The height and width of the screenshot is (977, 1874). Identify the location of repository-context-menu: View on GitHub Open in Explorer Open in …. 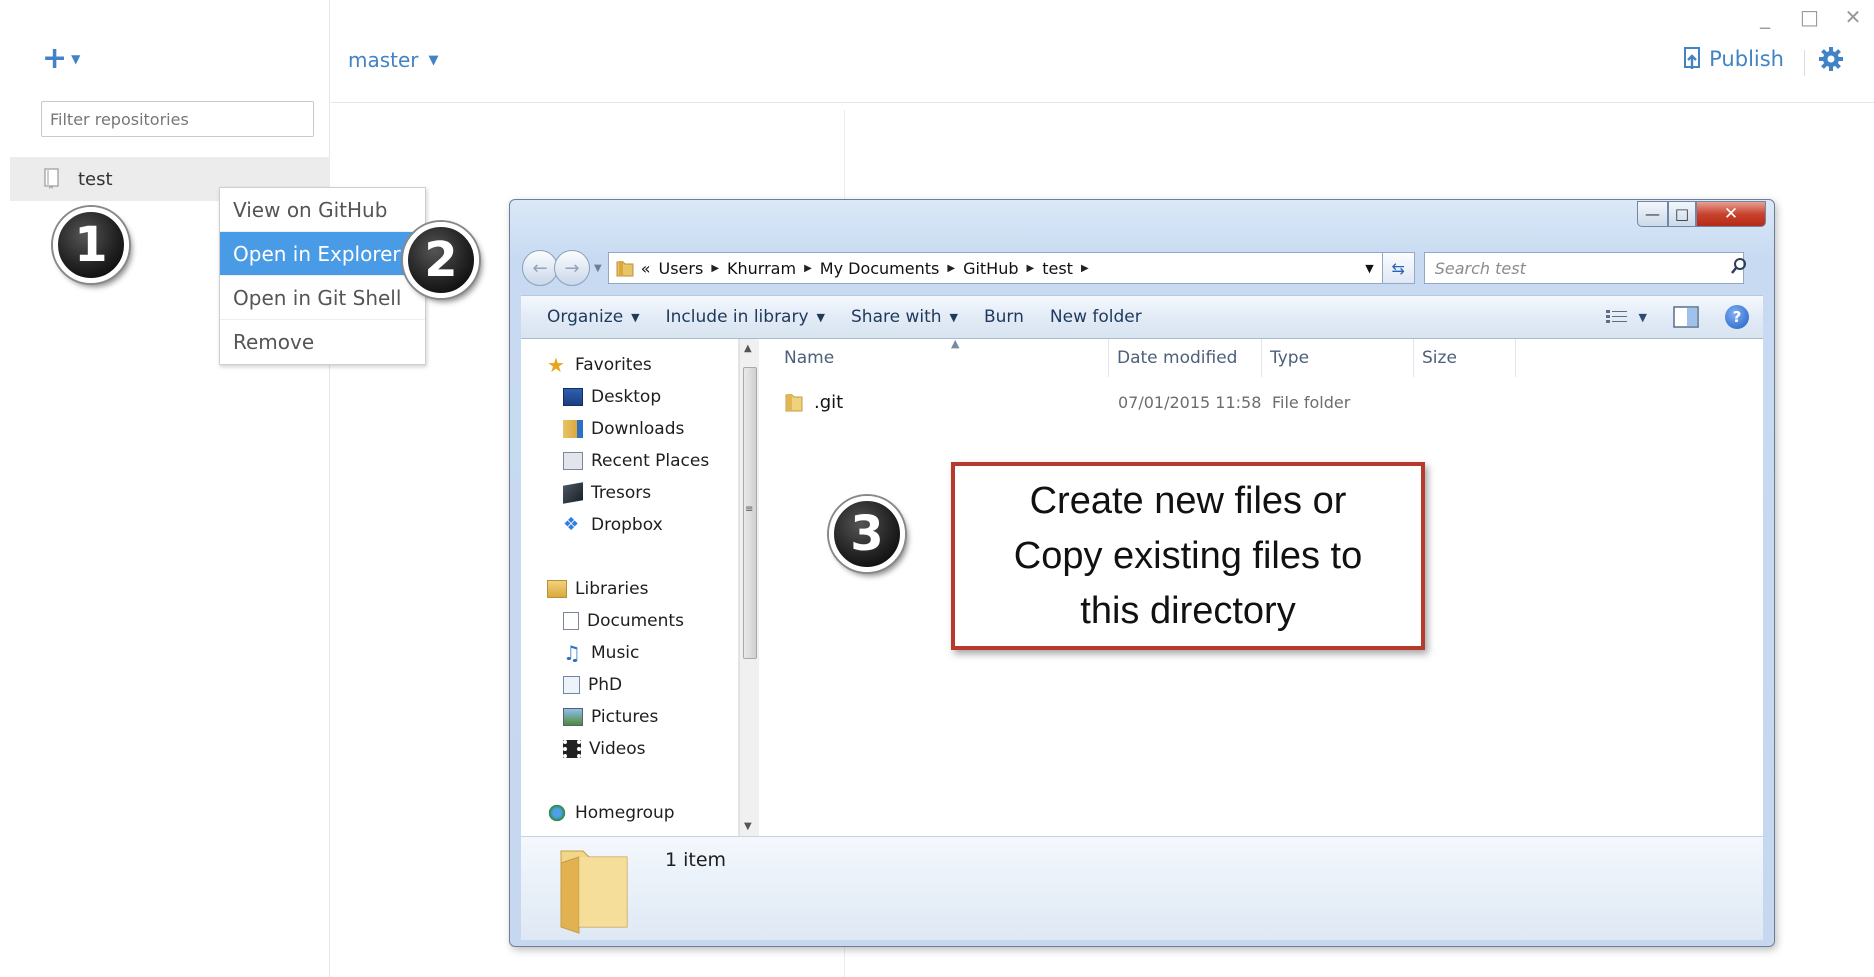
(322, 276).